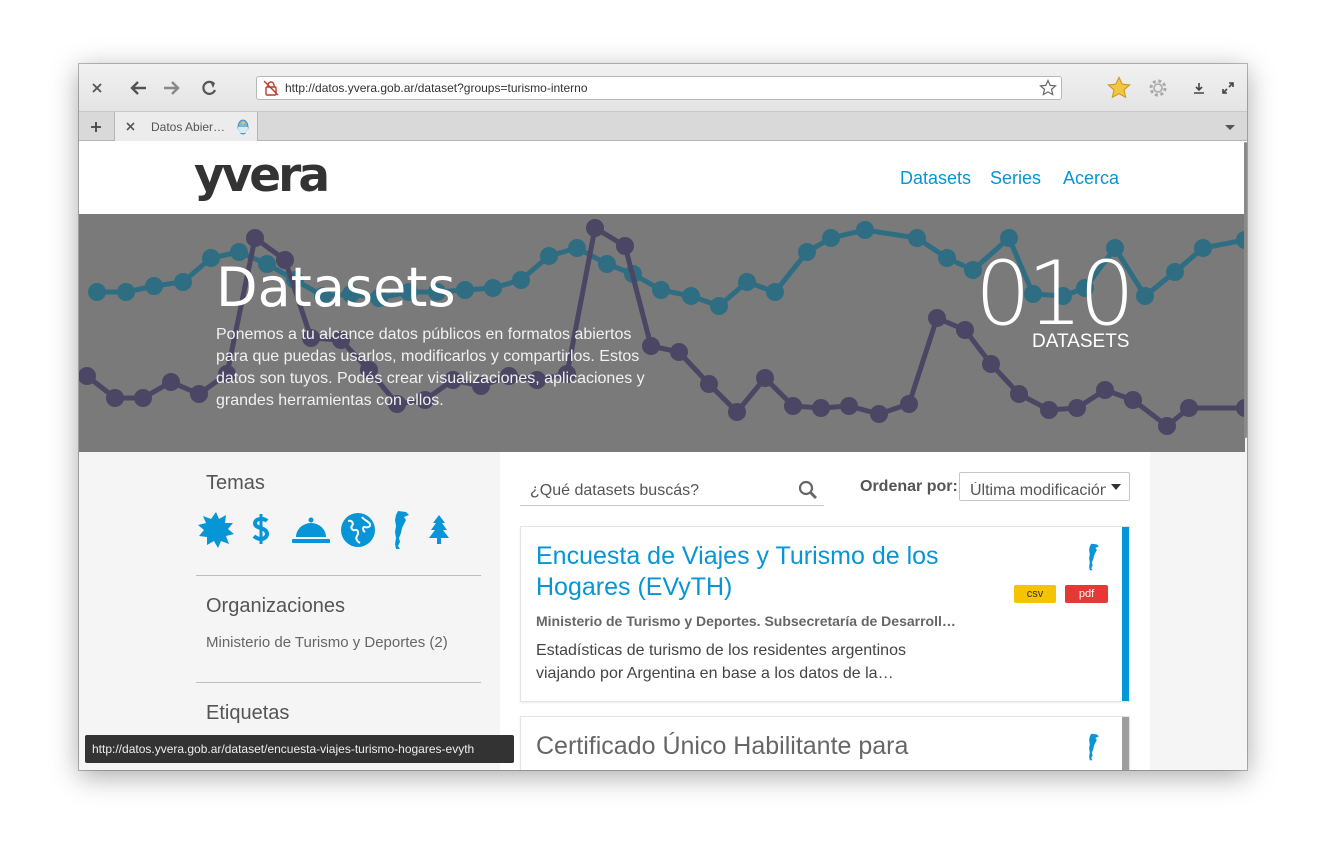  What do you see at coordinates (808, 490) in the screenshot?
I see `search-icon` at bounding box center [808, 490].